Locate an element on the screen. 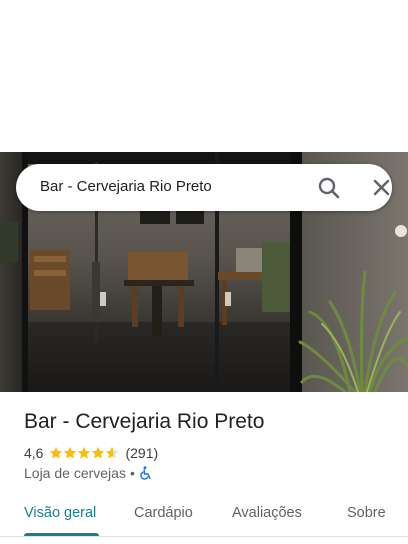 This screenshot has width=408, height=544. tab-about: Sobre is located at coordinates (366, 513).